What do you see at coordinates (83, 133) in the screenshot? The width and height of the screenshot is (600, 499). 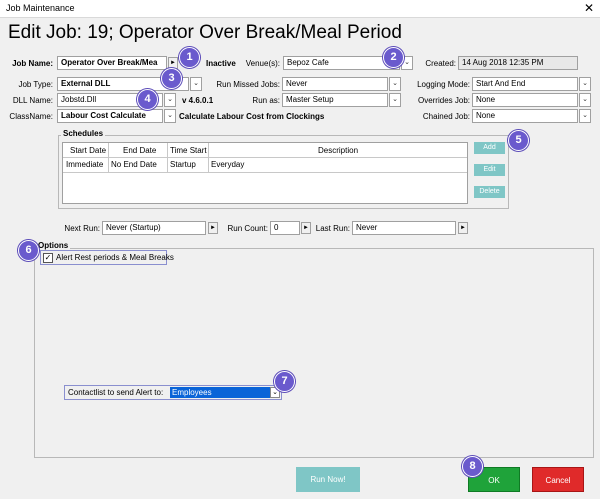 I see `schedules-title: Schedules` at bounding box center [83, 133].